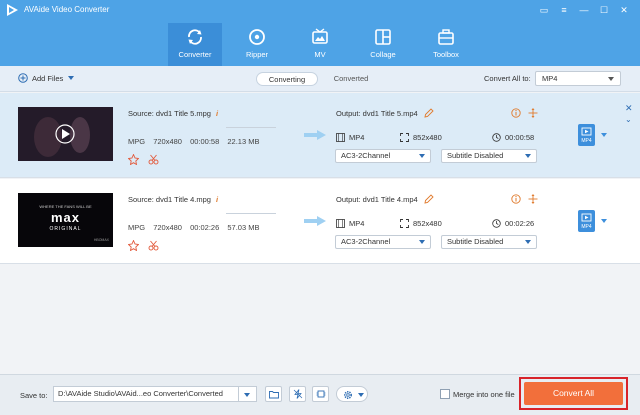 This screenshot has height=415, width=640. Describe the element at coordinates (404, 223) in the screenshot. I see `resize-icon` at that location.